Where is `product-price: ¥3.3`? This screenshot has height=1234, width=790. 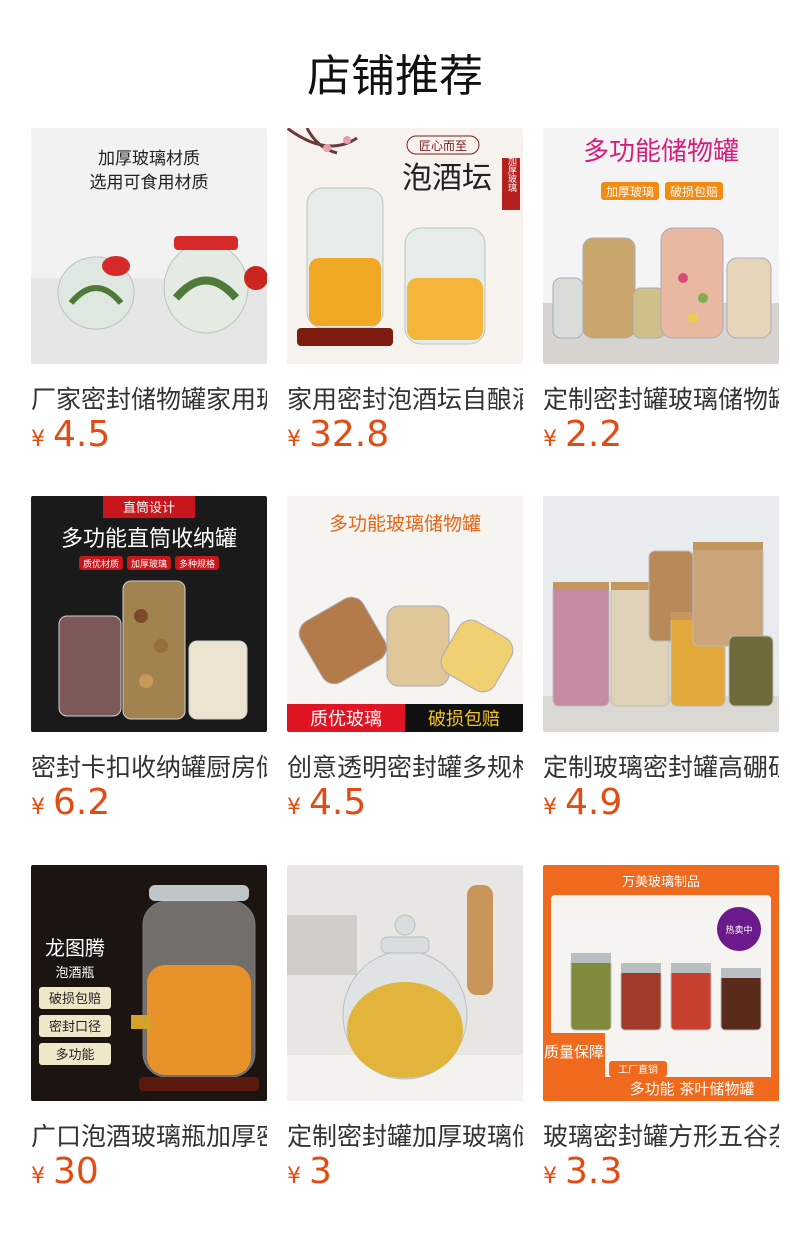
product-price: ¥3.3 is located at coordinates (582, 1171).